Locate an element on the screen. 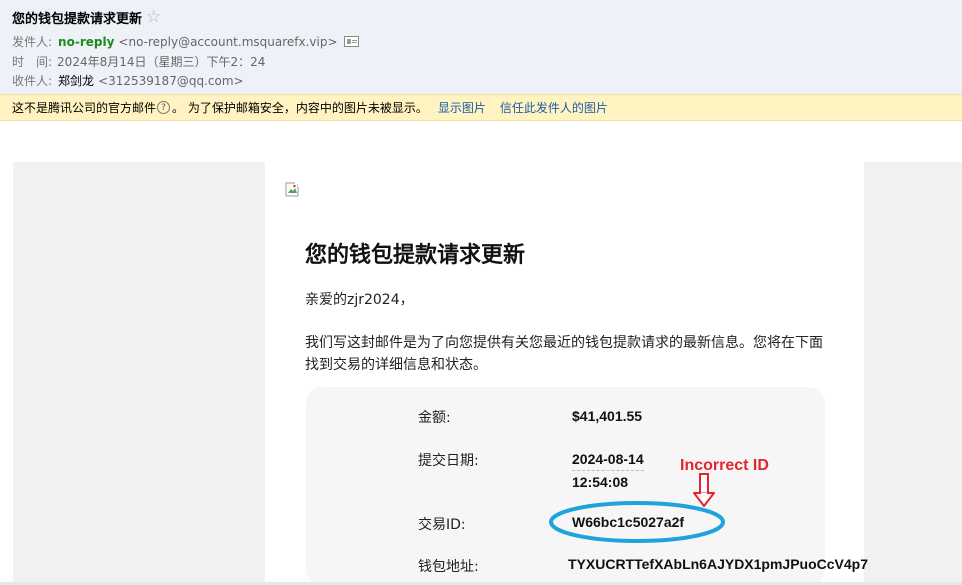  warning-text-a: 这不是腾讯公司的官方邮件 is located at coordinates (84, 108).